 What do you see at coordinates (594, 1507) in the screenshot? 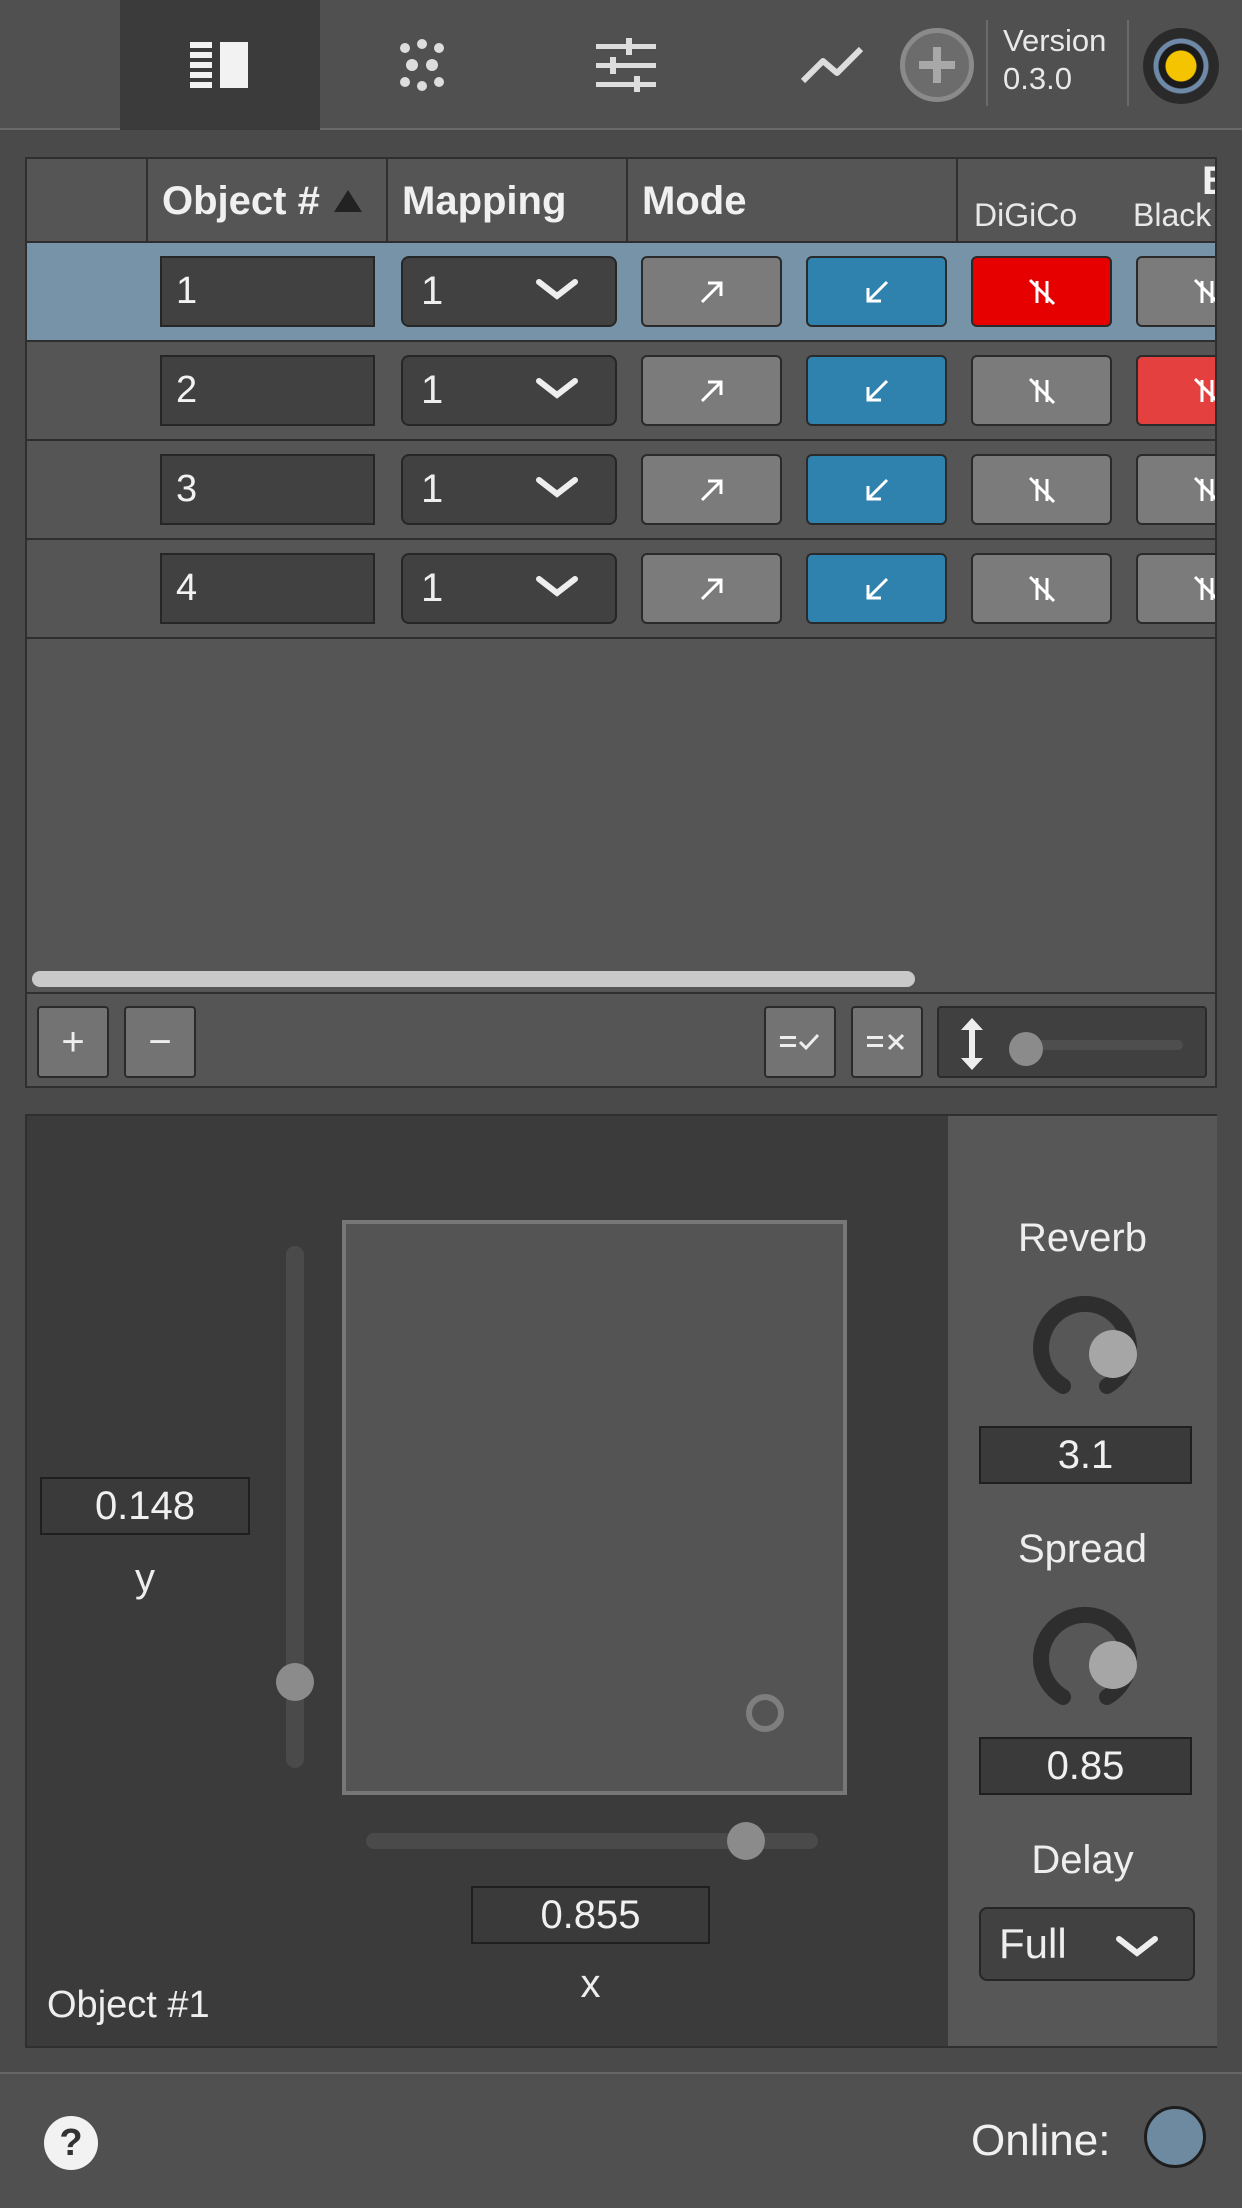
I see `xy-position-pad` at bounding box center [594, 1507].